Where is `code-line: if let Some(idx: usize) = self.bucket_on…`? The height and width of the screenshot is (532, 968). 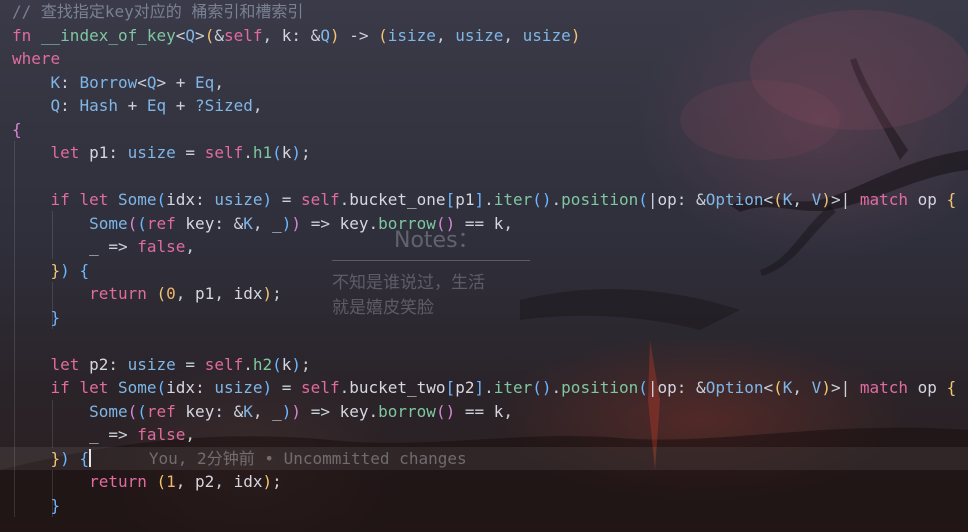
code-line: if let Some(idx: usize) = self.bucket_on… is located at coordinates (484, 200).